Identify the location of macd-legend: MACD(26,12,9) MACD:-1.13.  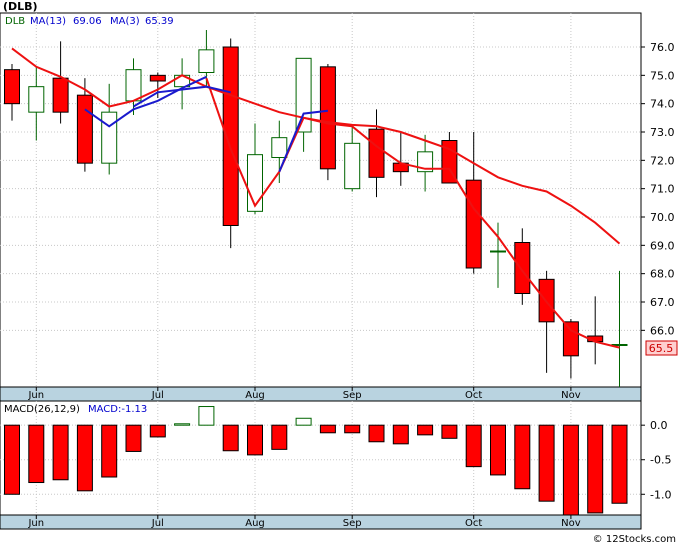
(75, 409).